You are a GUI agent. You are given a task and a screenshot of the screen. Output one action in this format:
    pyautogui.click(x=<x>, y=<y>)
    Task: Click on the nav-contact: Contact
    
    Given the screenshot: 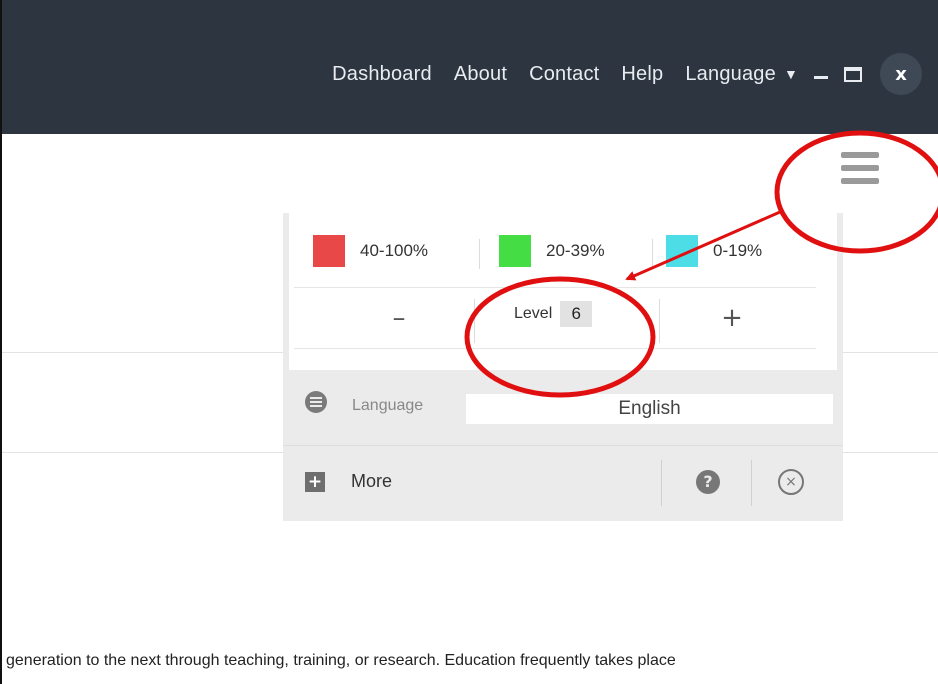 What is the action you would take?
    pyautogui.click(x=564, y=74)
    